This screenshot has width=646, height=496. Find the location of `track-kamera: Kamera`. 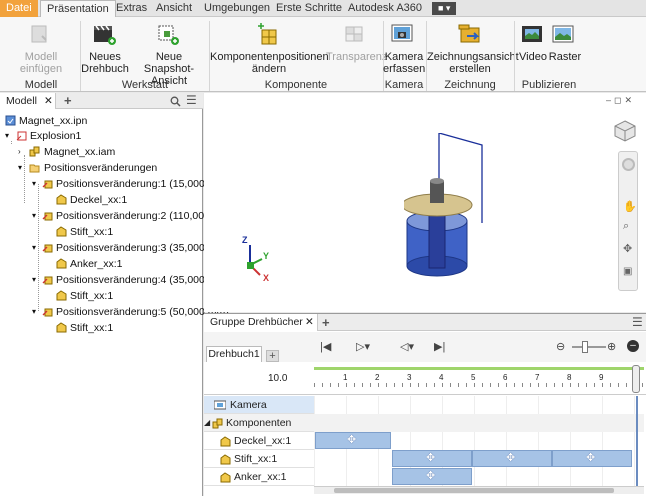

track-kamera: Kamera is located at coordinates (259, 405).